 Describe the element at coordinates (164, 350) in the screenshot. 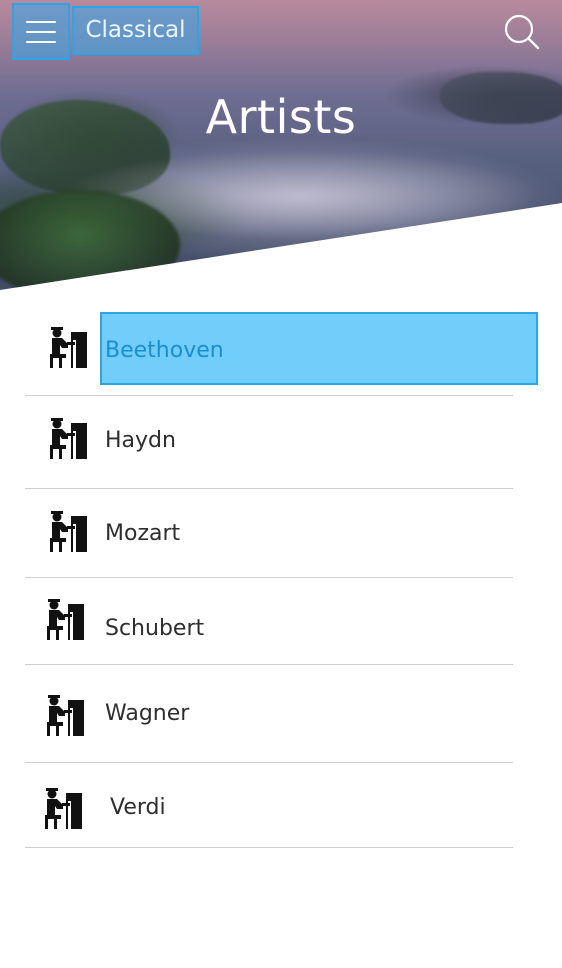

I see `artist-name: Beethoven` at that location.